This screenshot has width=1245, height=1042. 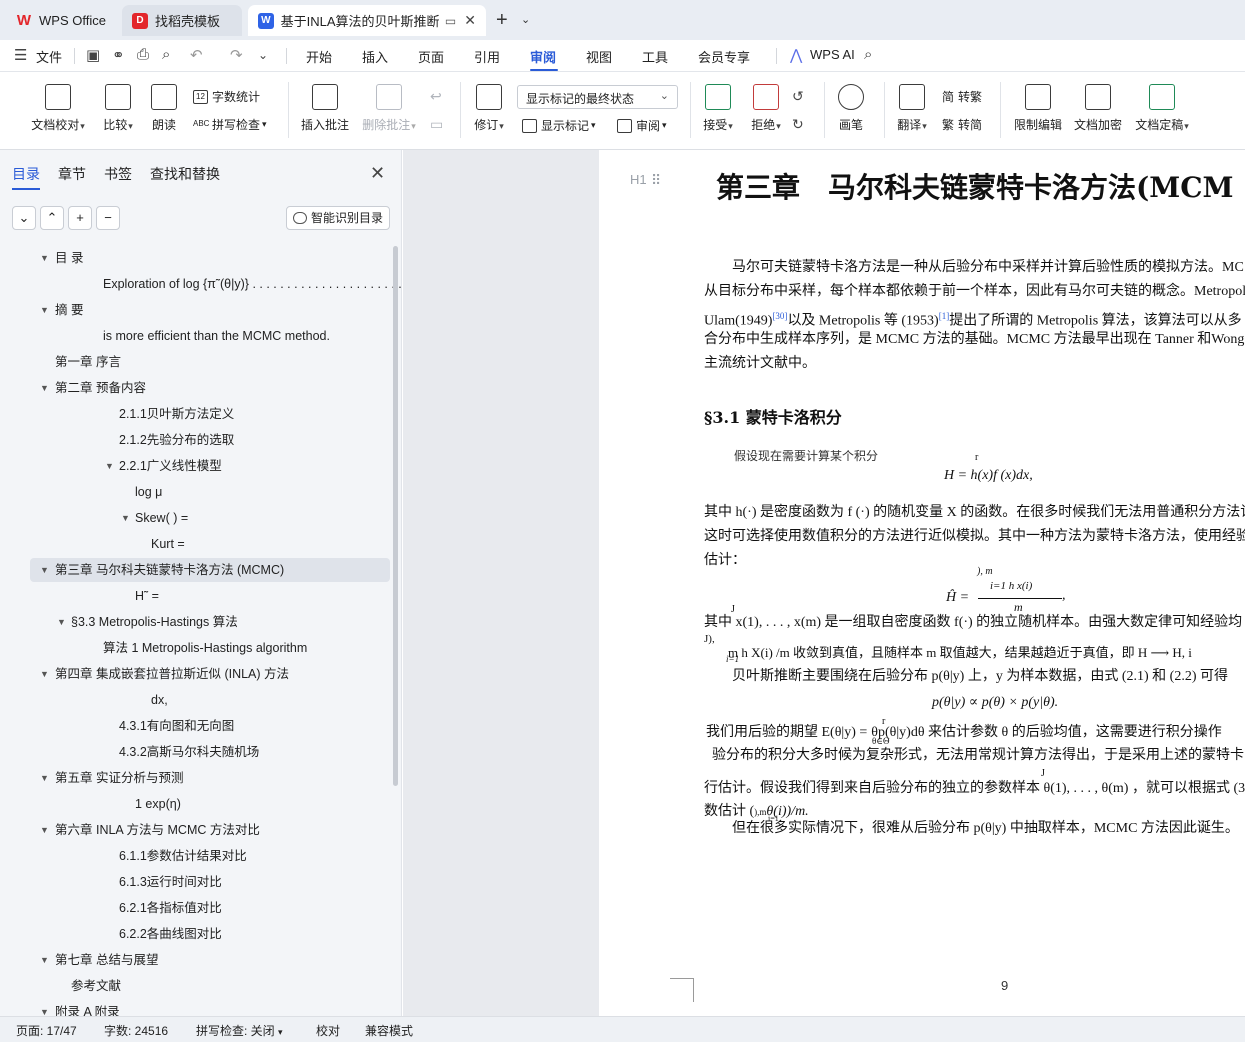 I want to click on menu-insert: 插入, so click(x=375, y=56).